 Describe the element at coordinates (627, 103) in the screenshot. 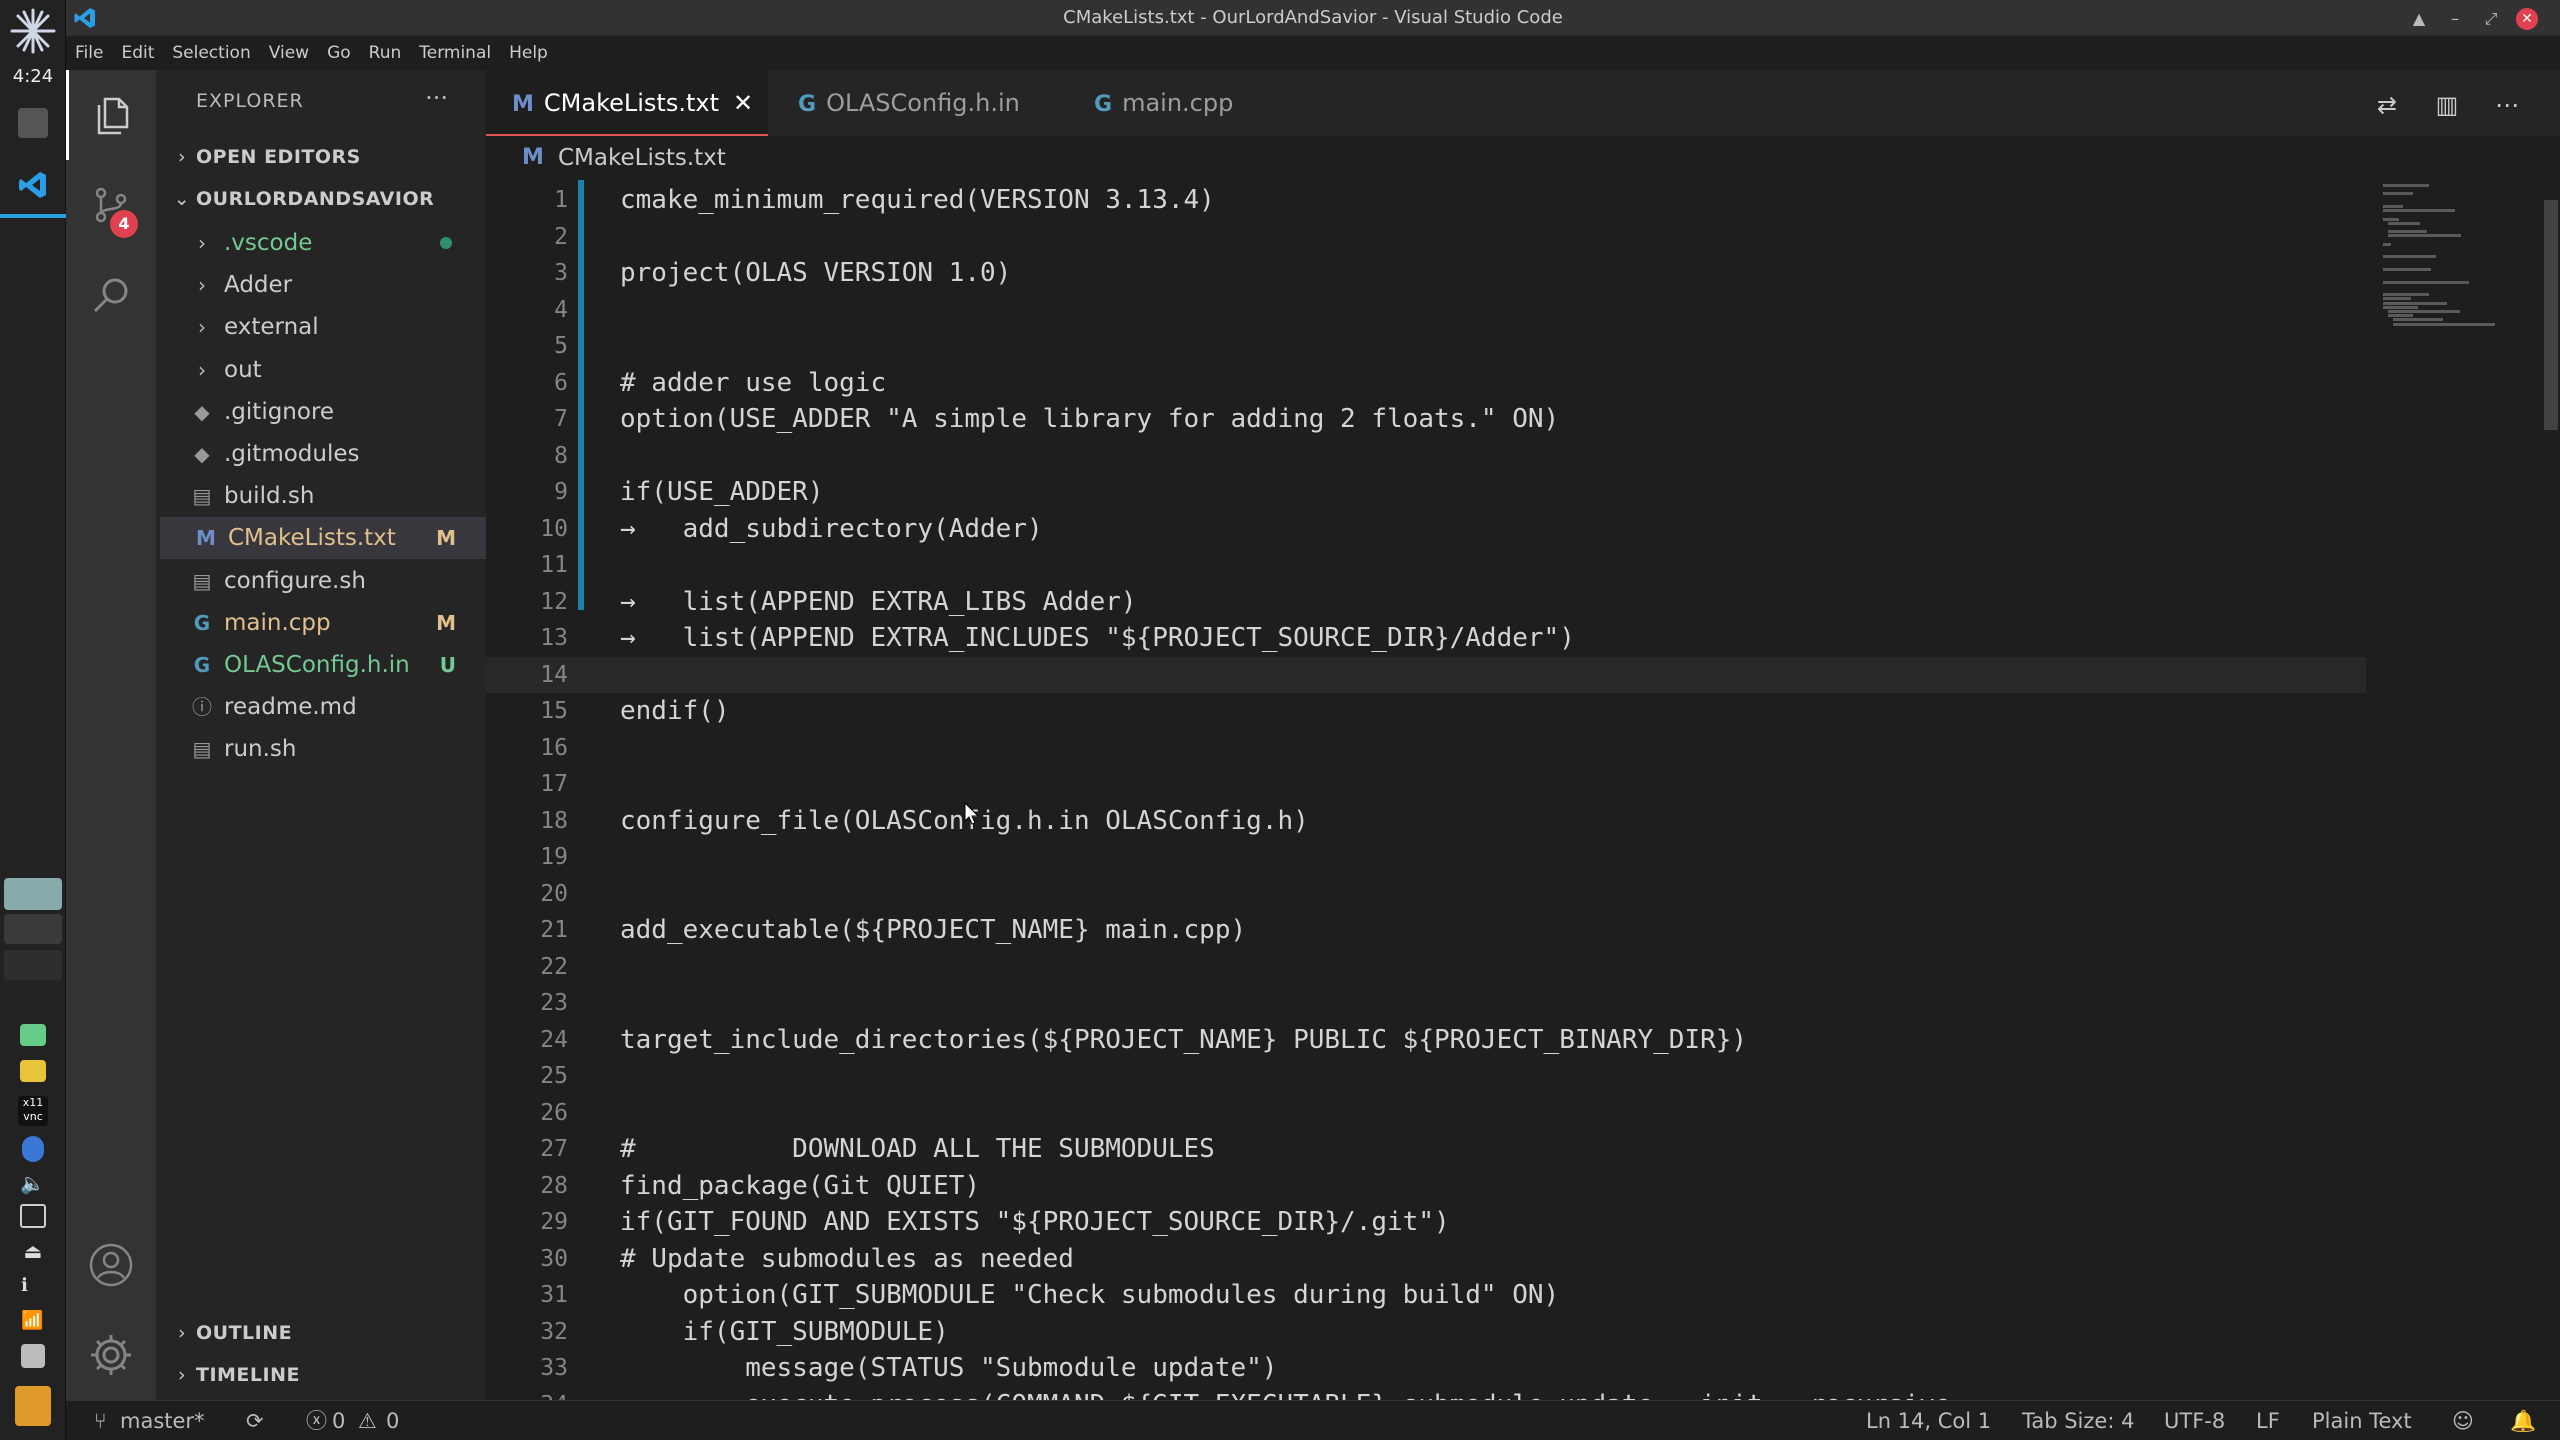

I see `tab-cmakelists: M CMakeLists.txt ✕` at that location.